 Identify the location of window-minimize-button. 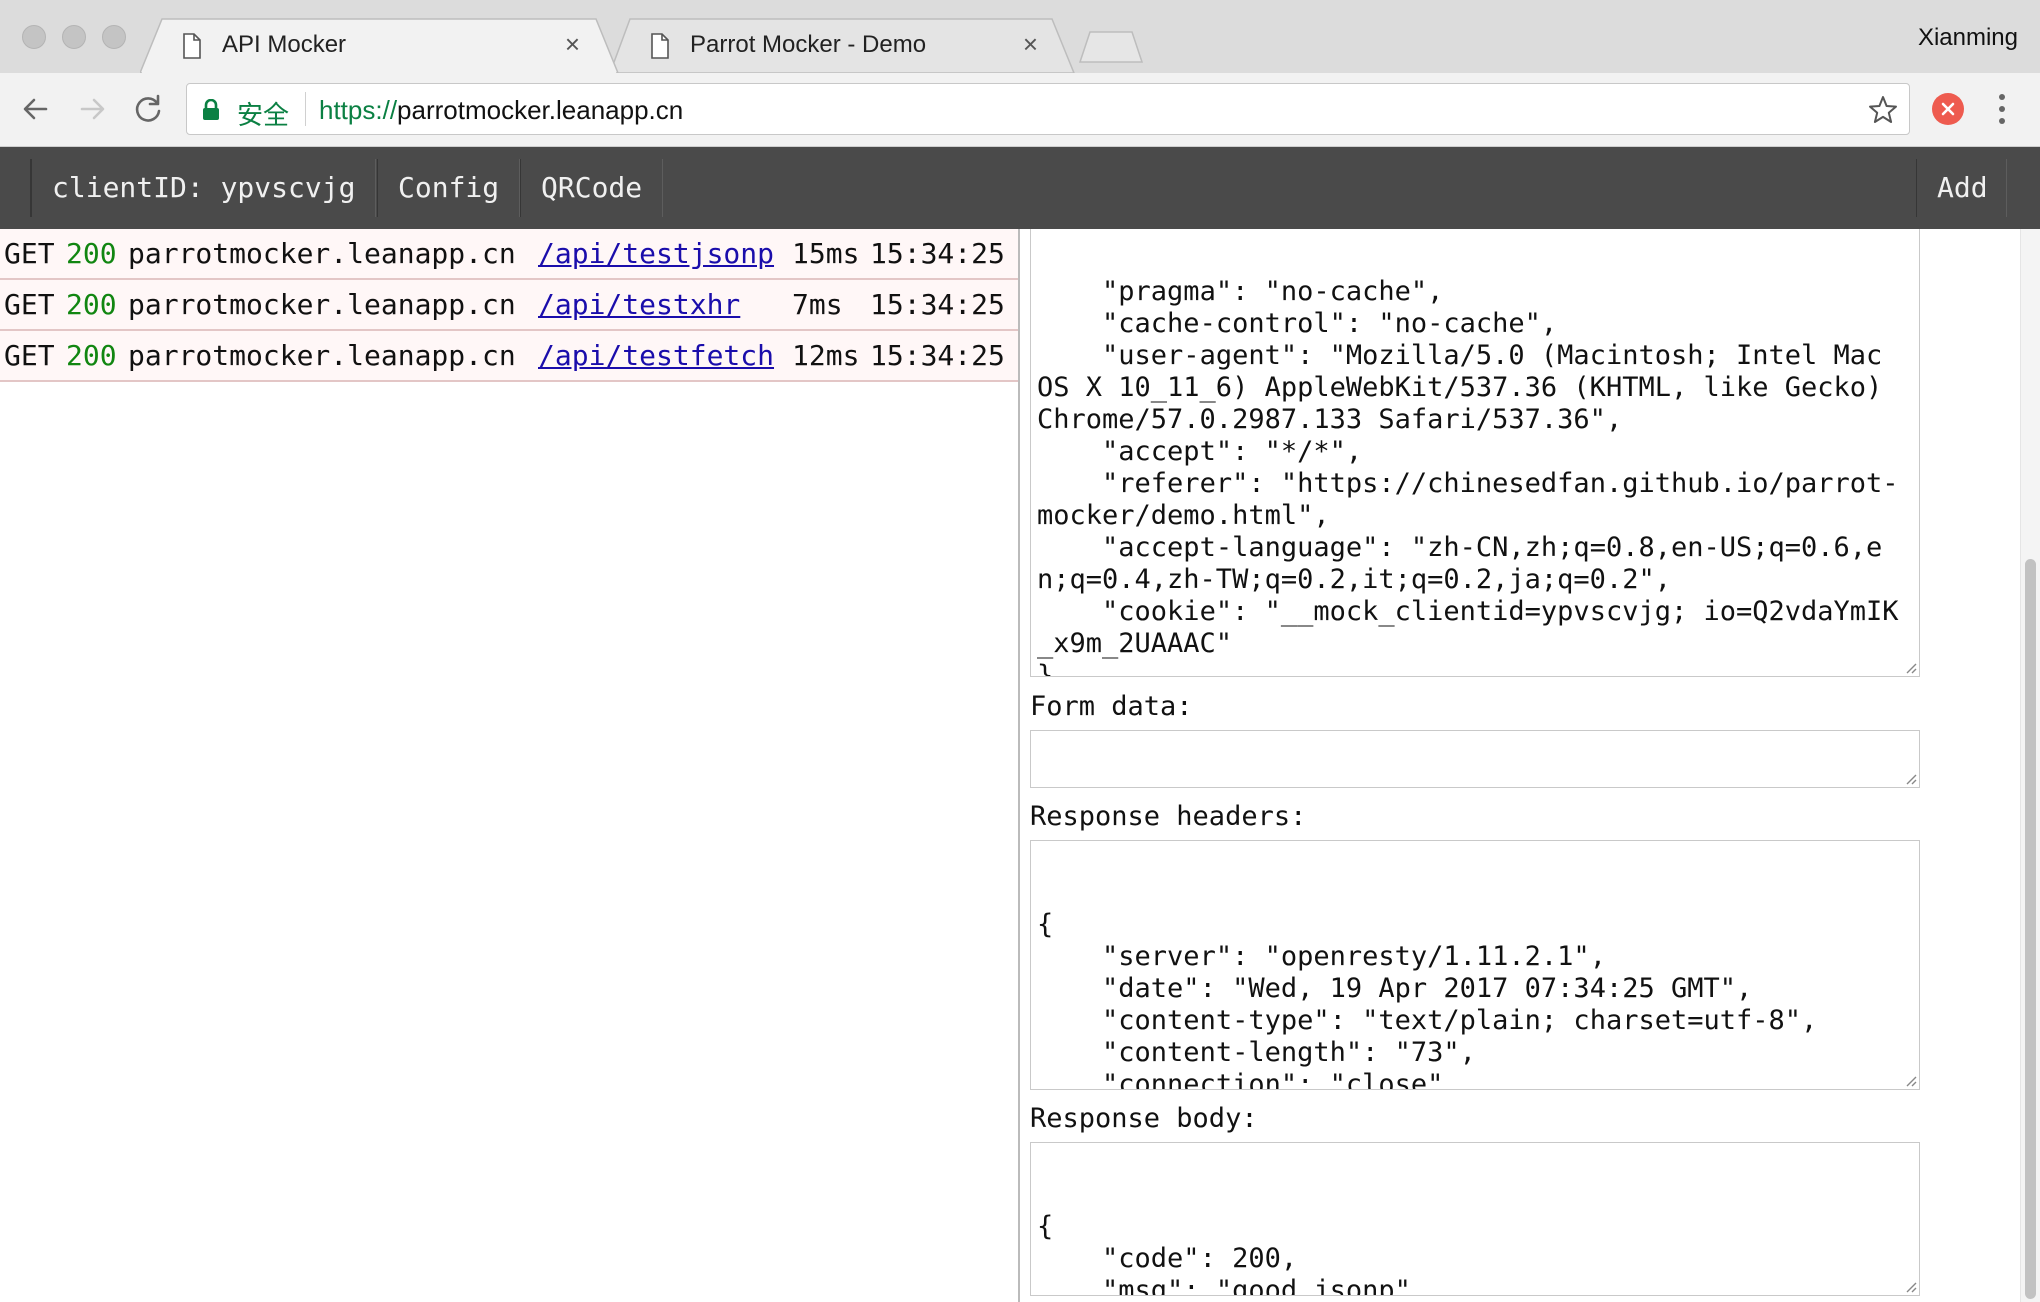
(74, 37).